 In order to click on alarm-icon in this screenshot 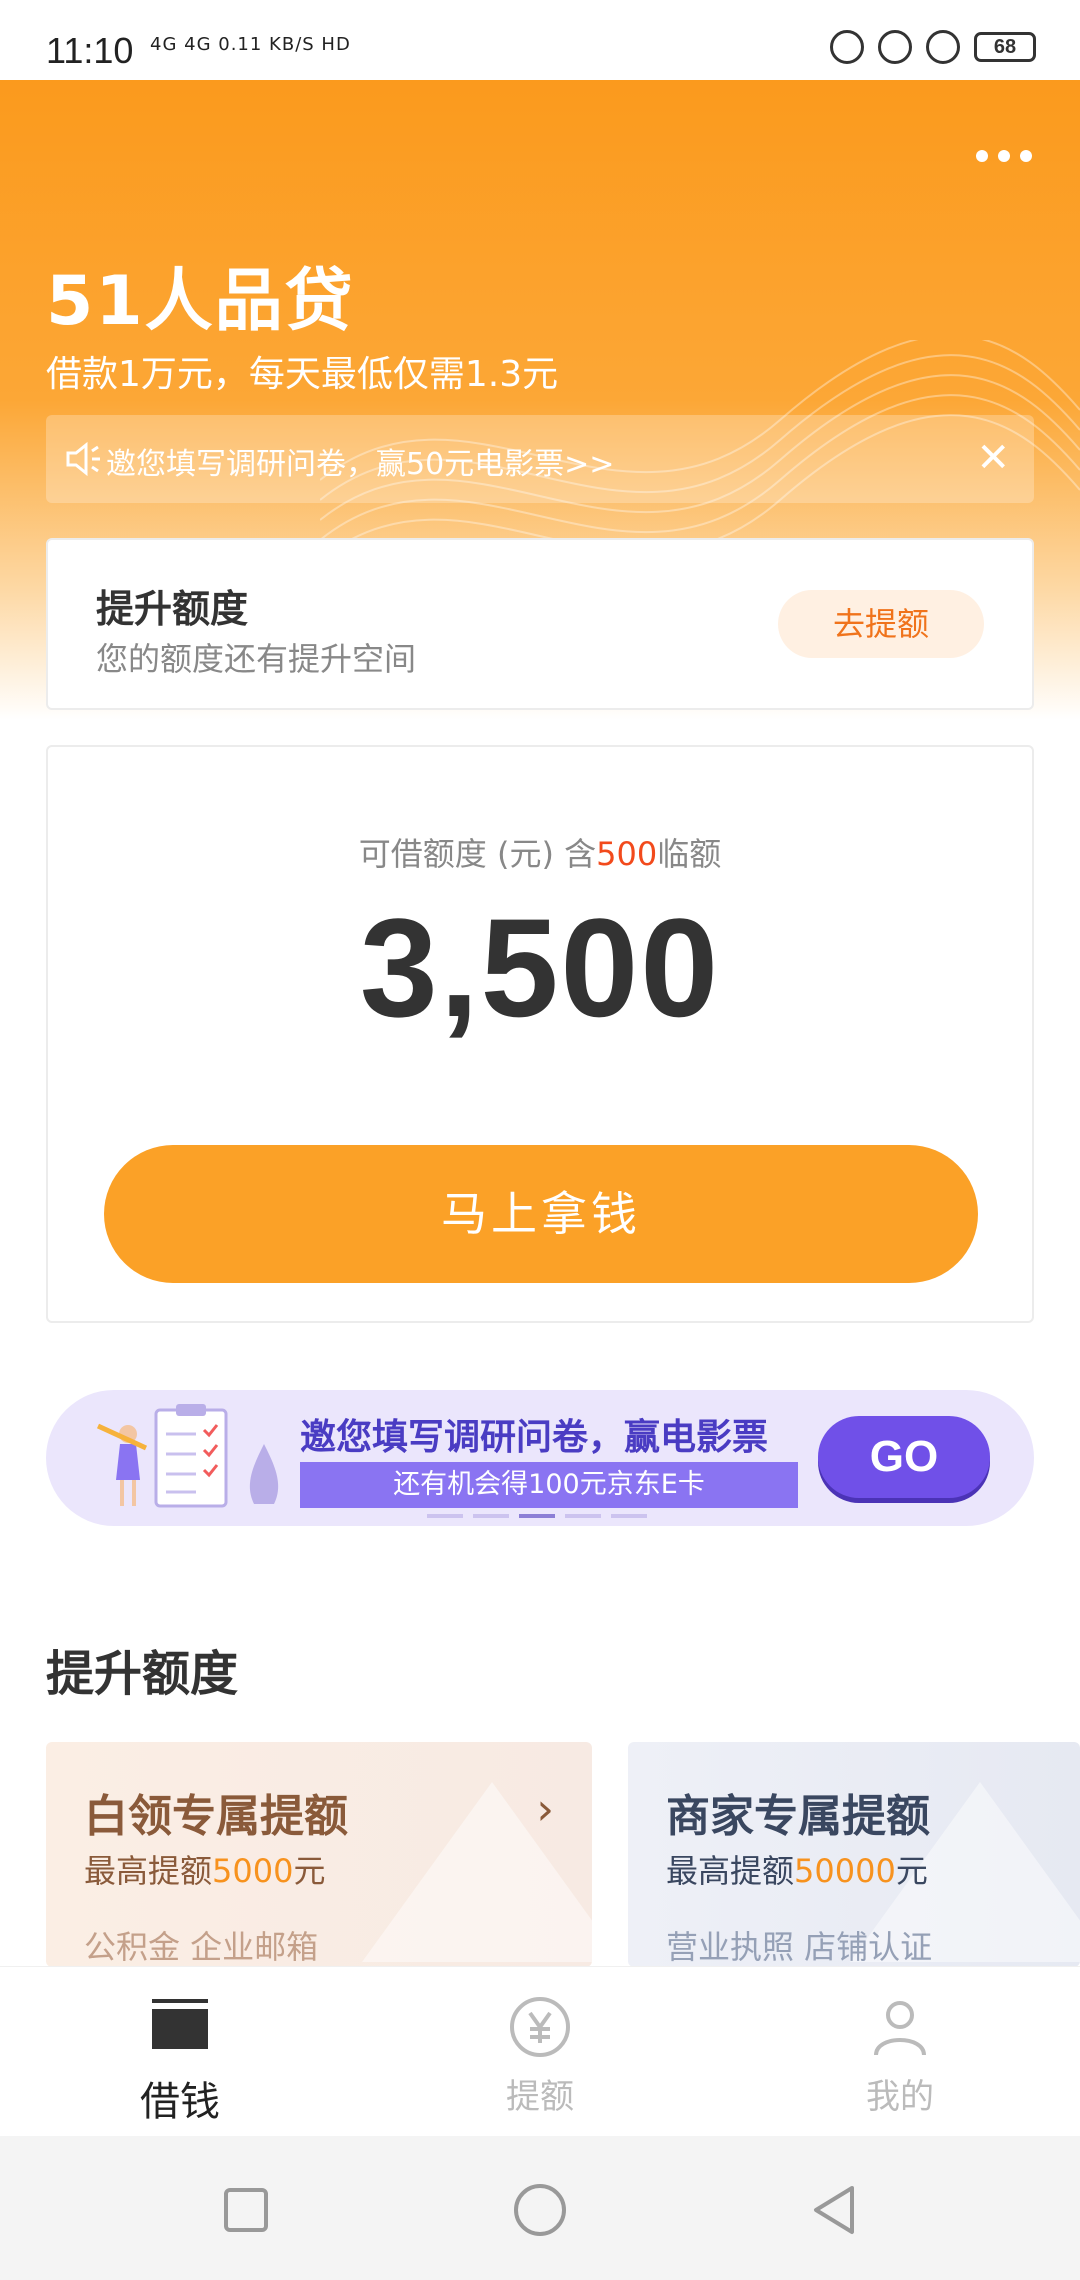, I will do `click(943, 47)`.